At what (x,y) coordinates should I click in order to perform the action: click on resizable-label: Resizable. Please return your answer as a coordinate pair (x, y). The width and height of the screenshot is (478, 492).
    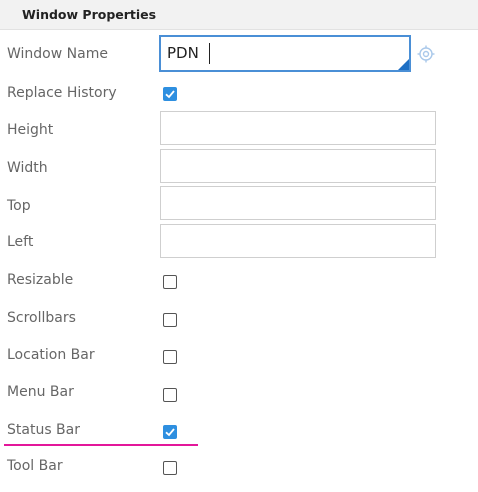
    Looking at the image, I should click on (40, 280).